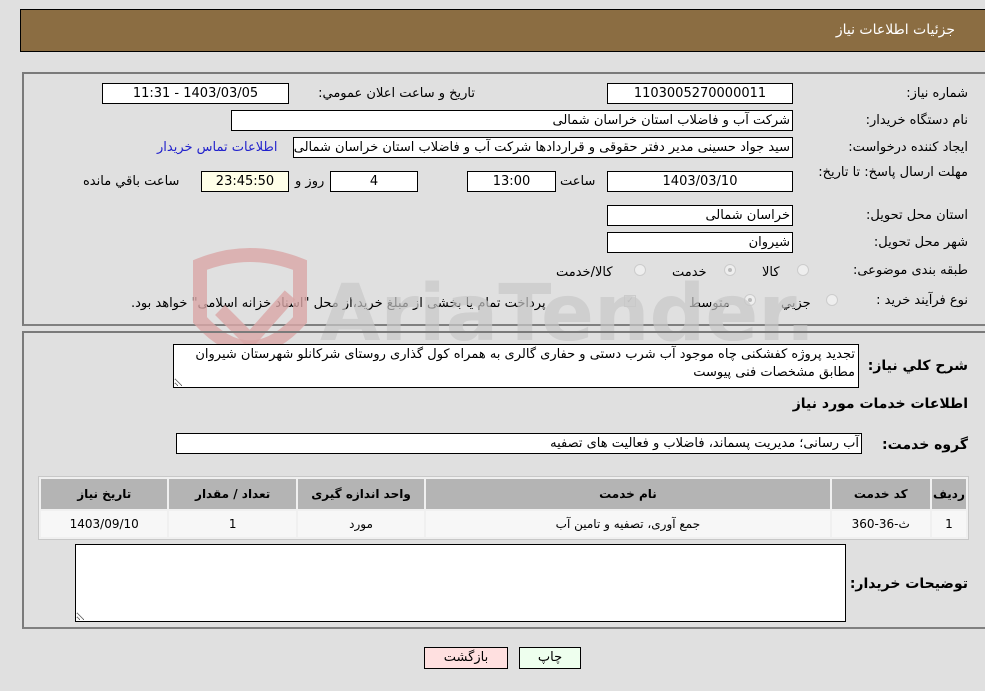  Describe the element at coordinates (700, 242) in the screenshot. I see `city-field: شیروان` at that location.